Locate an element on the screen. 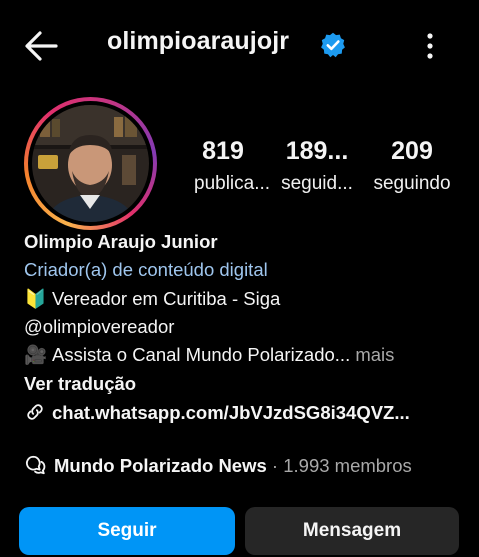  avatar-illustration is located at coordinates (90, 163).